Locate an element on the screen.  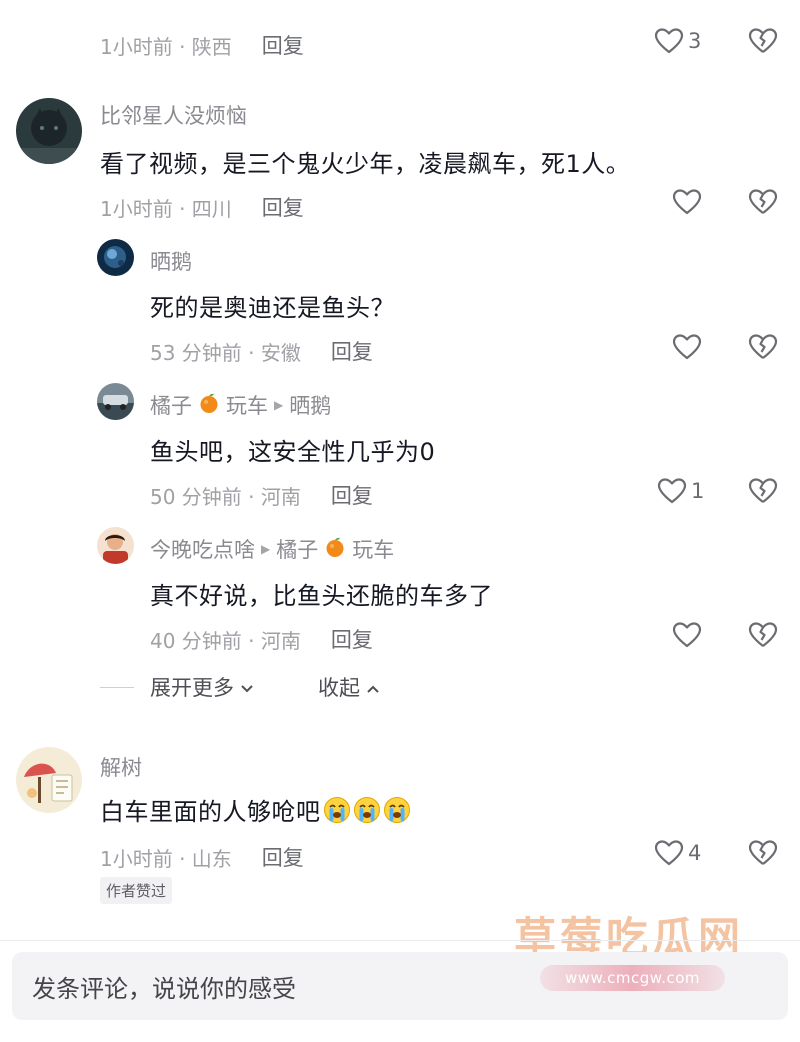
divider is located at coordinates (400, 940).